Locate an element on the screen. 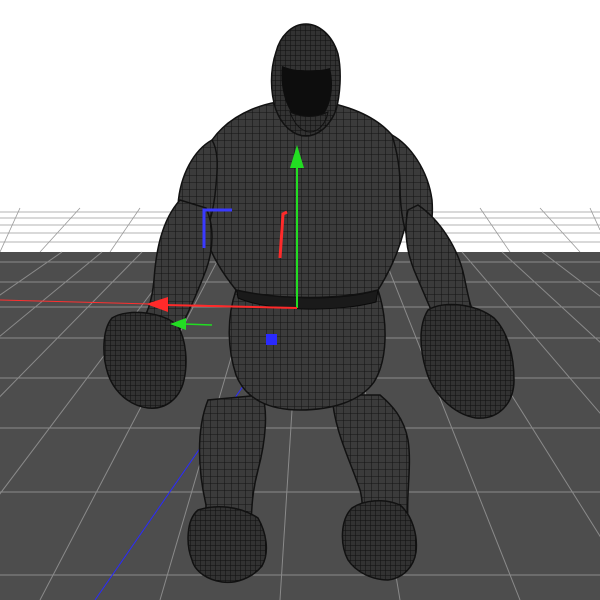 The image size is (600, 600). z-axis-handle-icon is located at coordinates (271, 339).